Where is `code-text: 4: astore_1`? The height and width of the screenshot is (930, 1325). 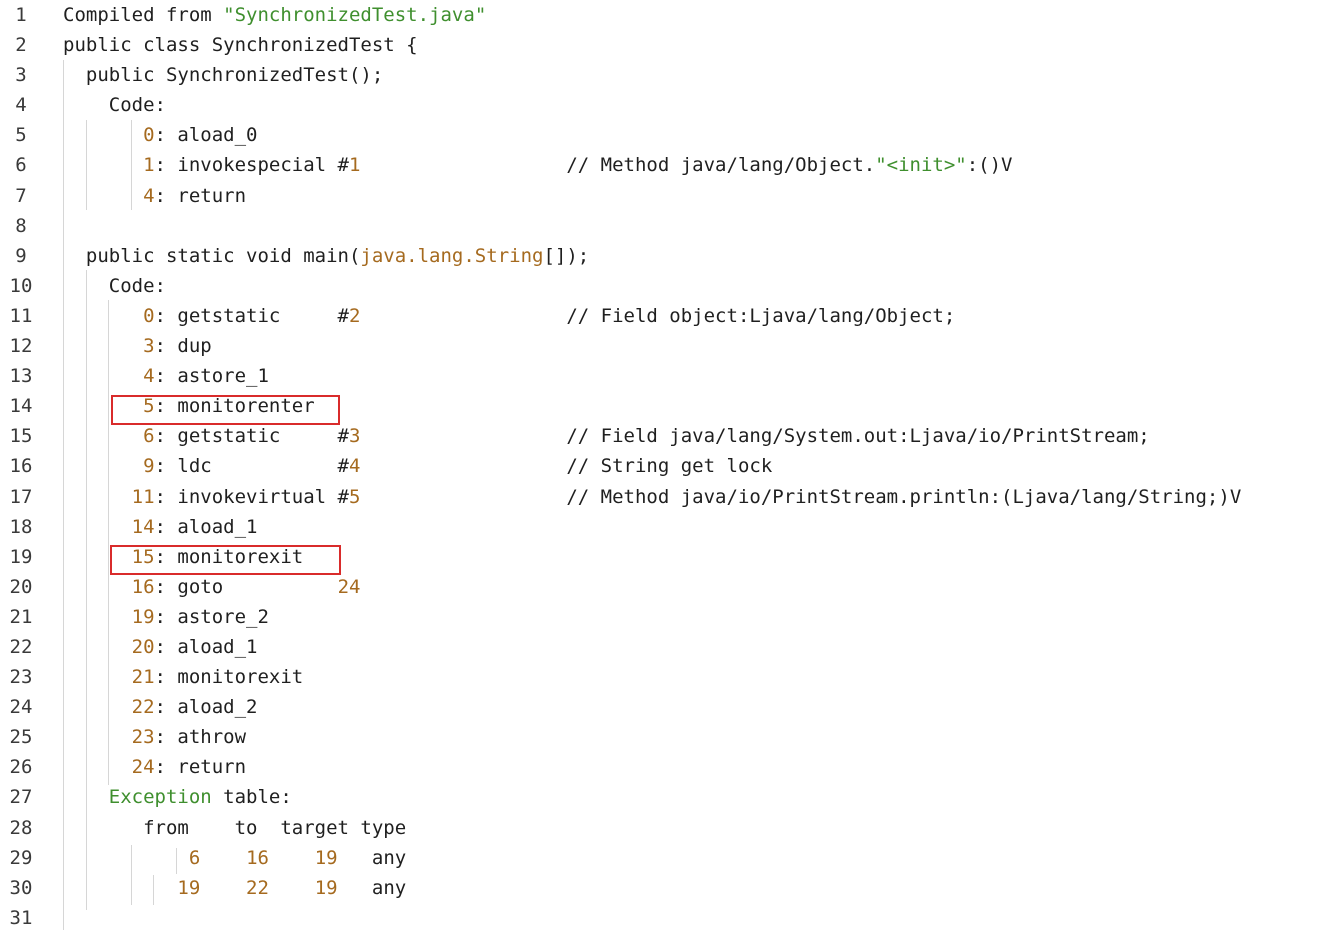 code-text: 4: astore_1 is located at coordinates (166, 376).